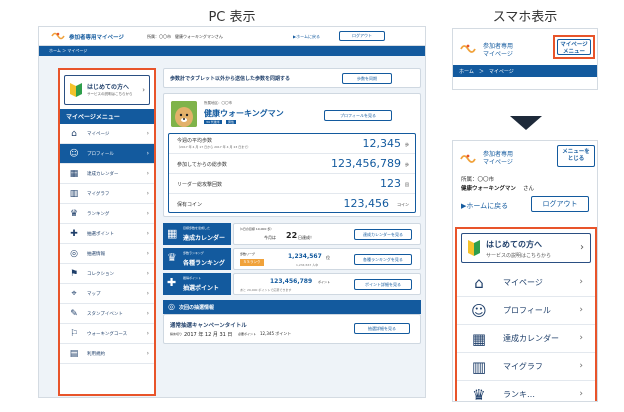 The image size is (624, 412). What do you see at coordinates (232, 17) in the screenshot?
I see `pc-view-label: PC 表示` at bounding box center [232, 17].